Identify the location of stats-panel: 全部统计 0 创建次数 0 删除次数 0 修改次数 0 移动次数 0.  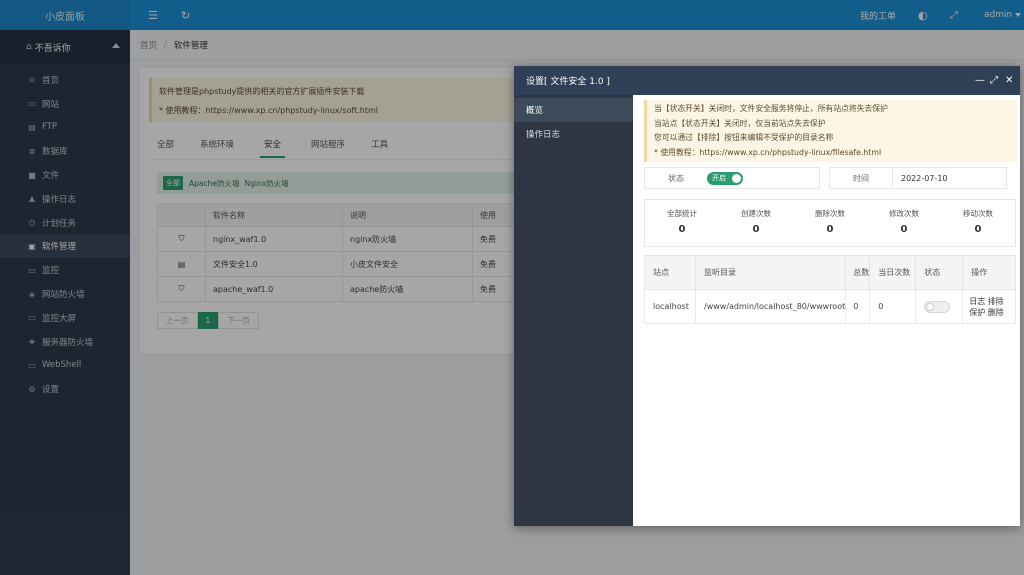
(830, 223).